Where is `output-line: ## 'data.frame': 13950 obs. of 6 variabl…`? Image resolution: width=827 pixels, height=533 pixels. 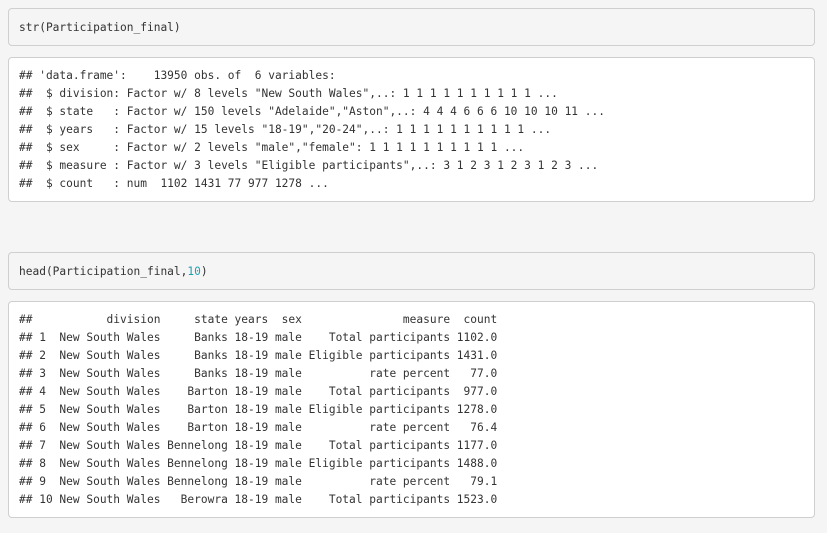
output-line: ## 'data.frame': 13950 obs. of 6 variabl… is located at coordinates (177, 75).